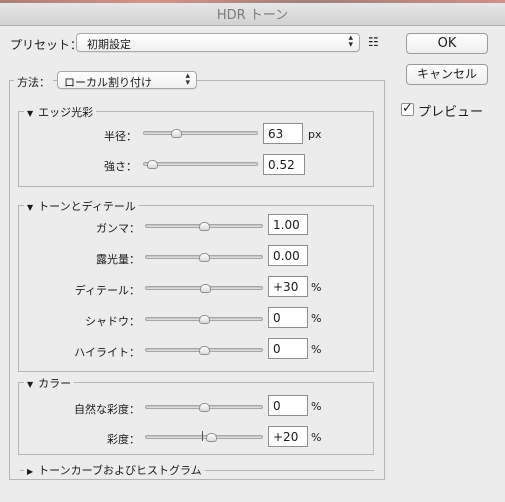  Describe the element at coordinates (107, 352) in the screenshot. I see `highlight-label: ハイライト：` at that location.